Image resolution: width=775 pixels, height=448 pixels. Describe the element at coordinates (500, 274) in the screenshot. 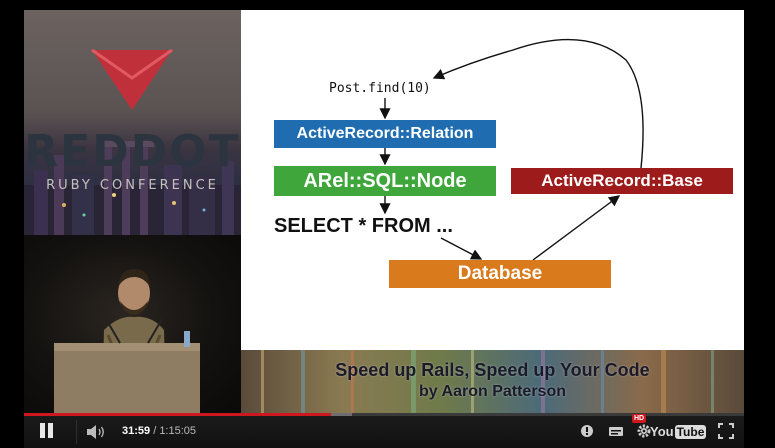

I see `database-box: Database` at that location.